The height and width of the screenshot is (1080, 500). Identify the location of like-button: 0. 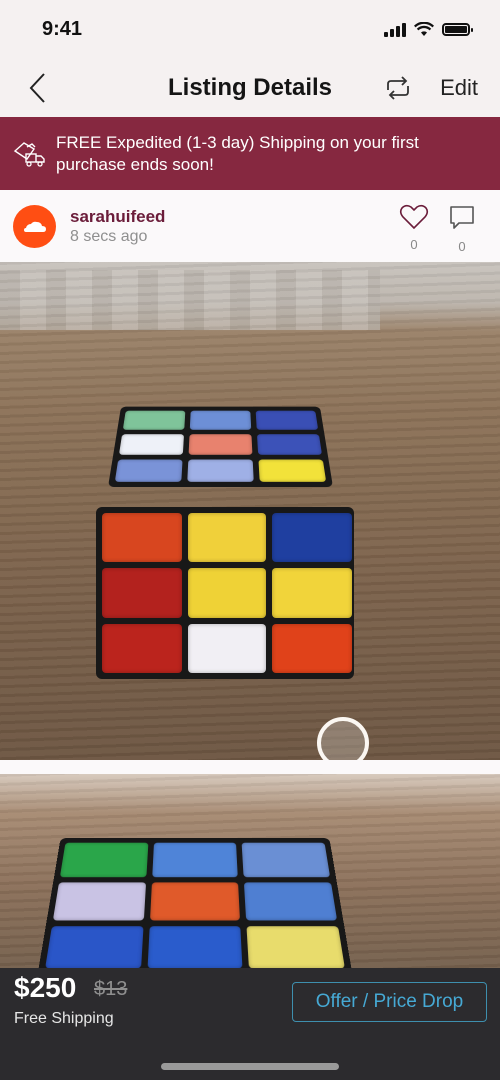
(414, 228).